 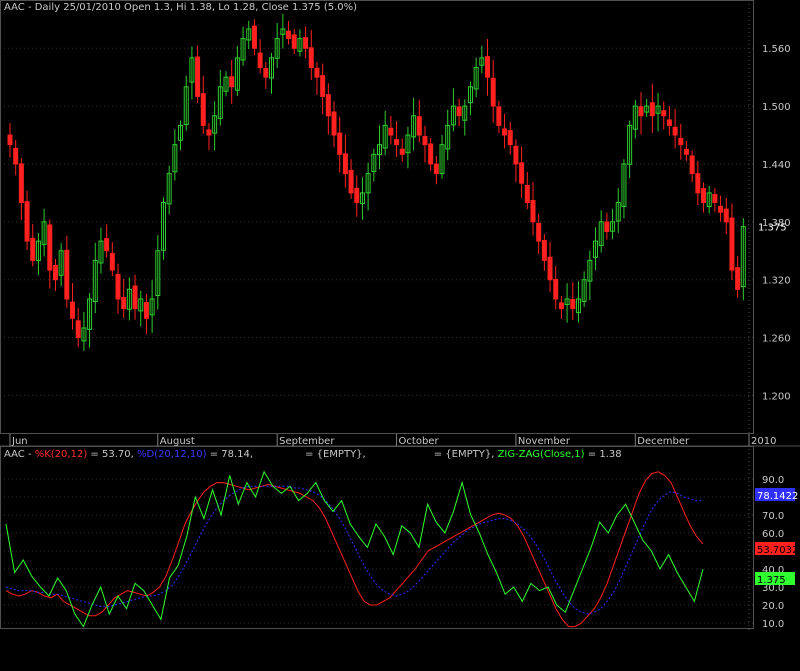 I want to click on x-axis-label: 2010, so click(x=763, y=441).